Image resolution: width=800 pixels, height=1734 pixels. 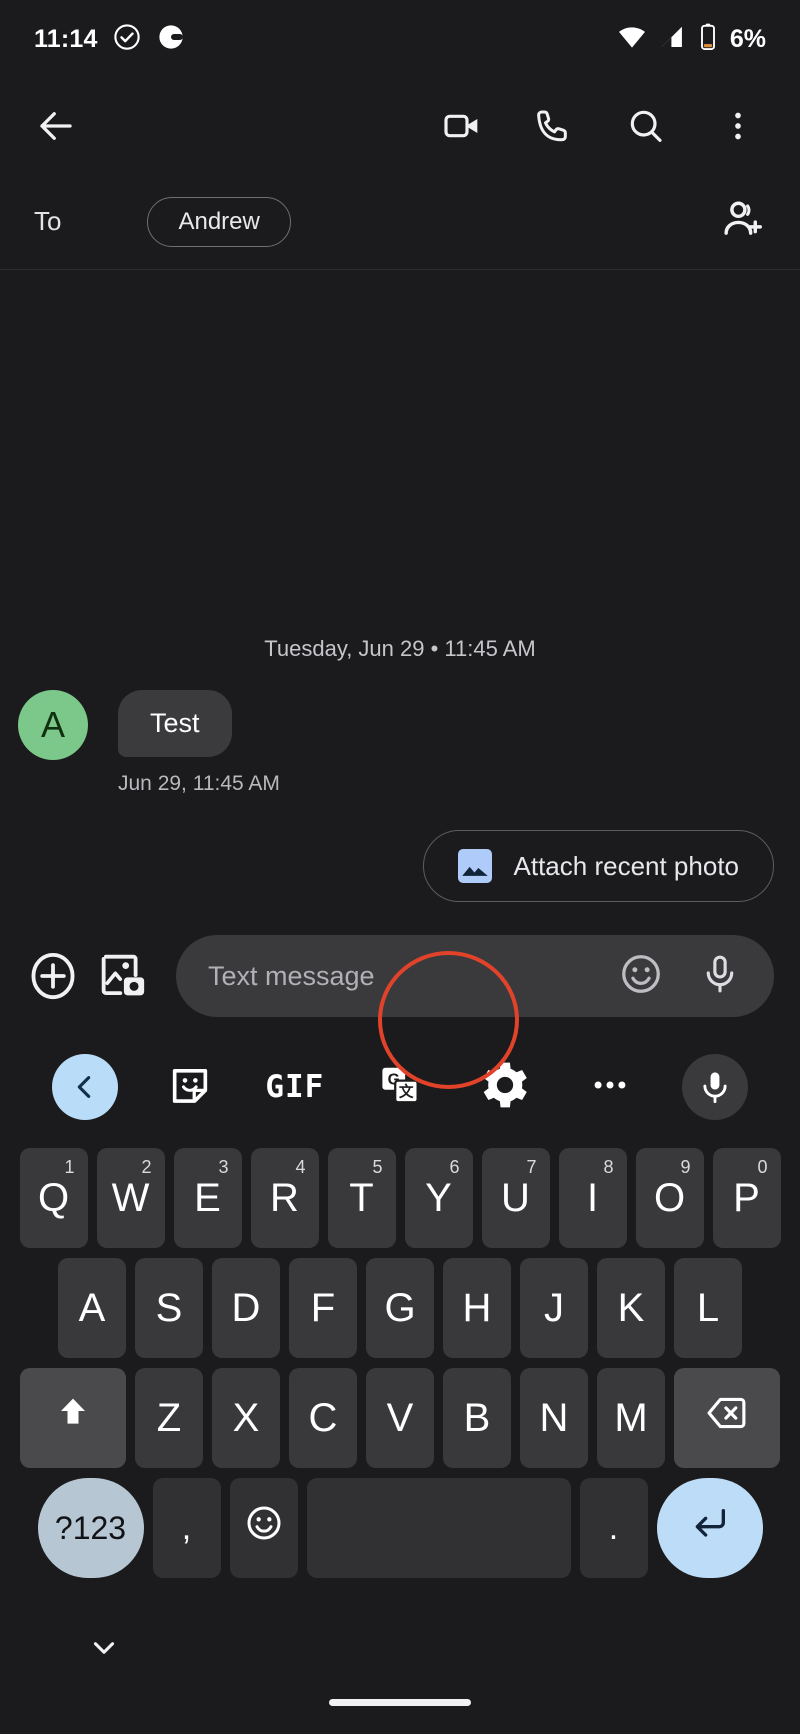 What do you see at coordinates (462, 126) in the screenshot?
I see `video-call-icon` at bounding box center [462, 126].